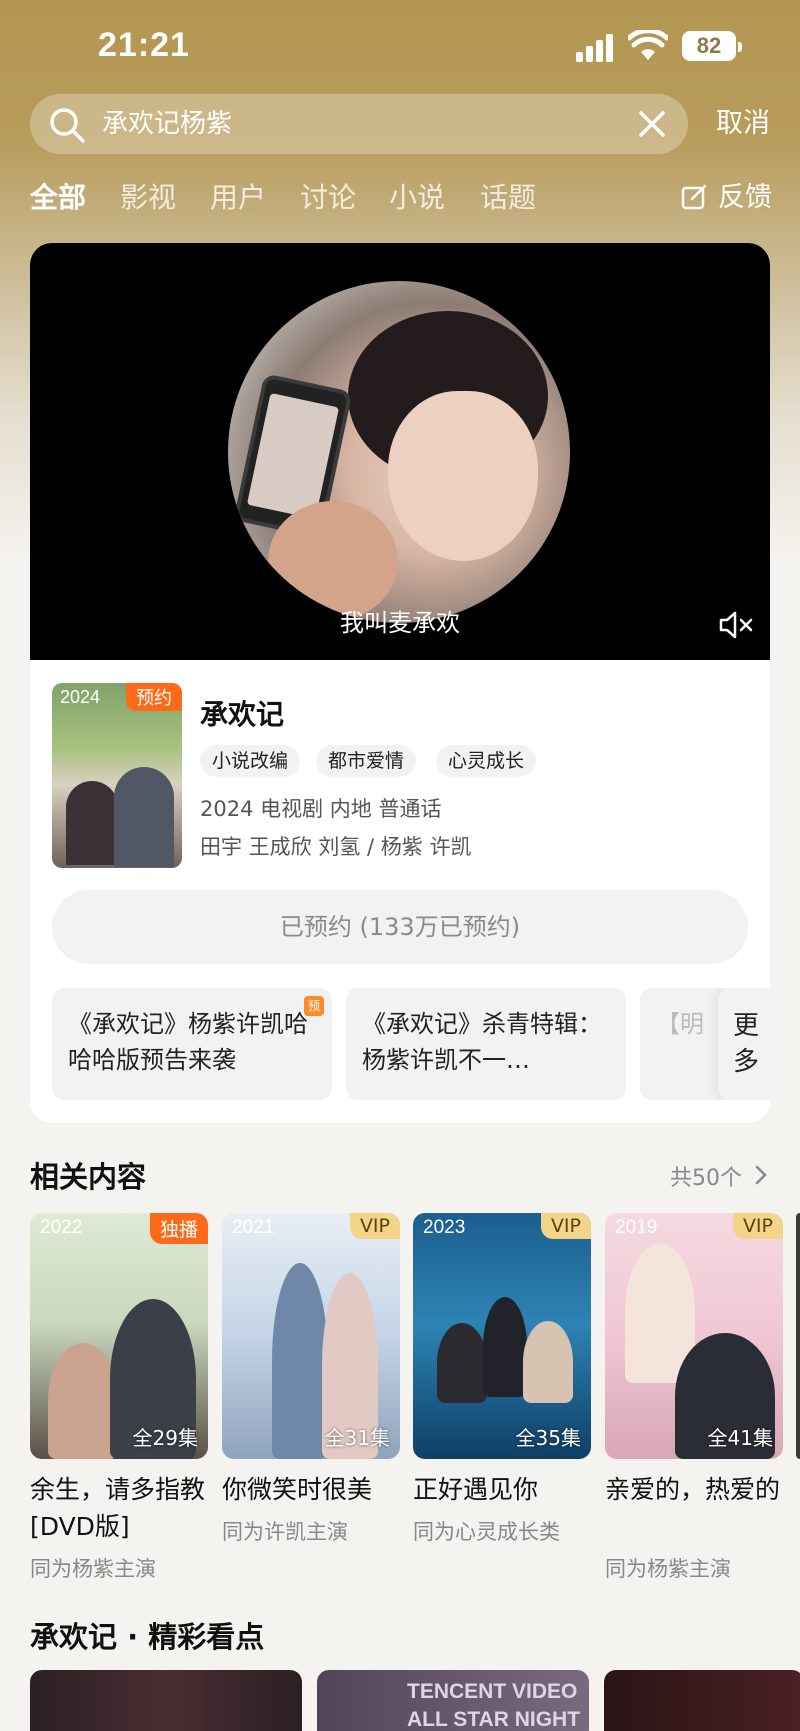  I want to click on related-count: 共50个, so click(706, 1178).